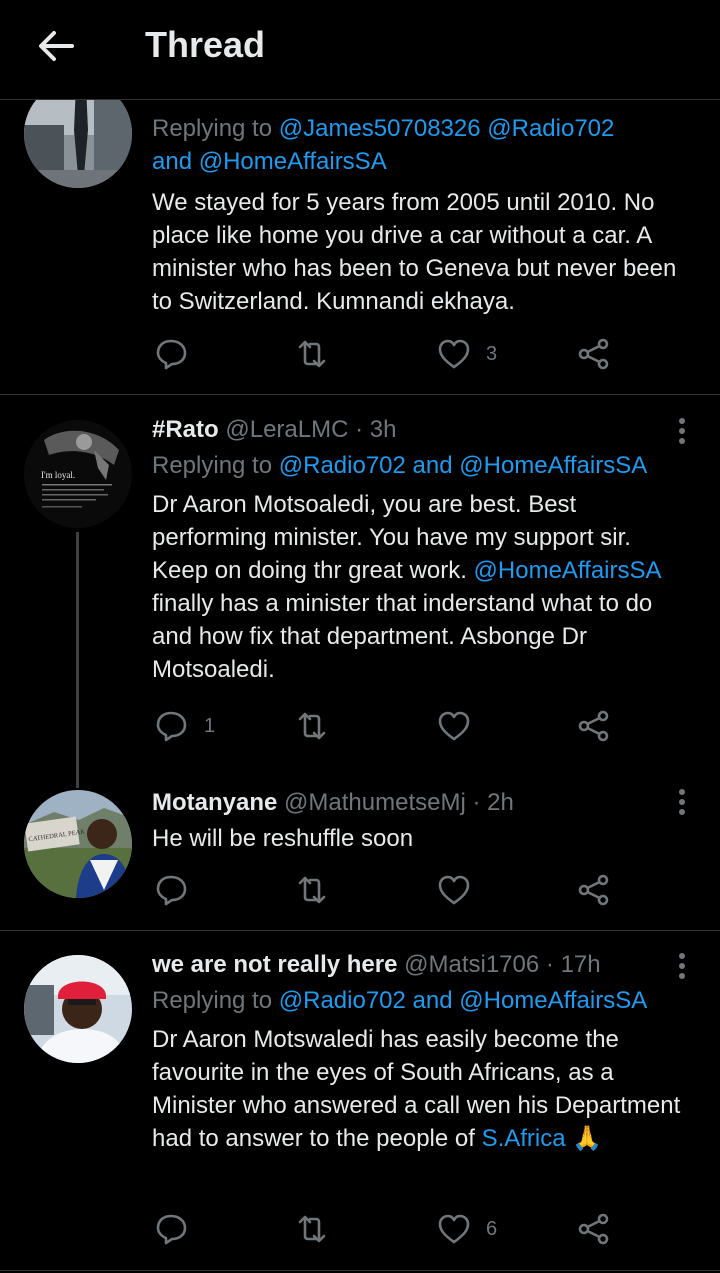 This screenshot has height=1273, width=720. I want to click on display-name: Motanyane, so click(214, 802).